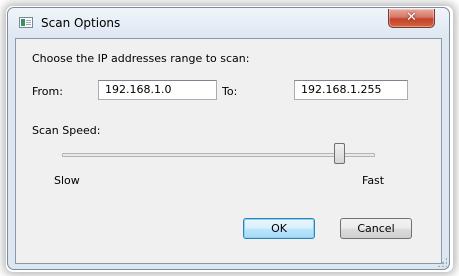  Describe the element at coordinates (157, 90) in the screenshot. I see `from-ip-input: 192.168.1.0` at that location.